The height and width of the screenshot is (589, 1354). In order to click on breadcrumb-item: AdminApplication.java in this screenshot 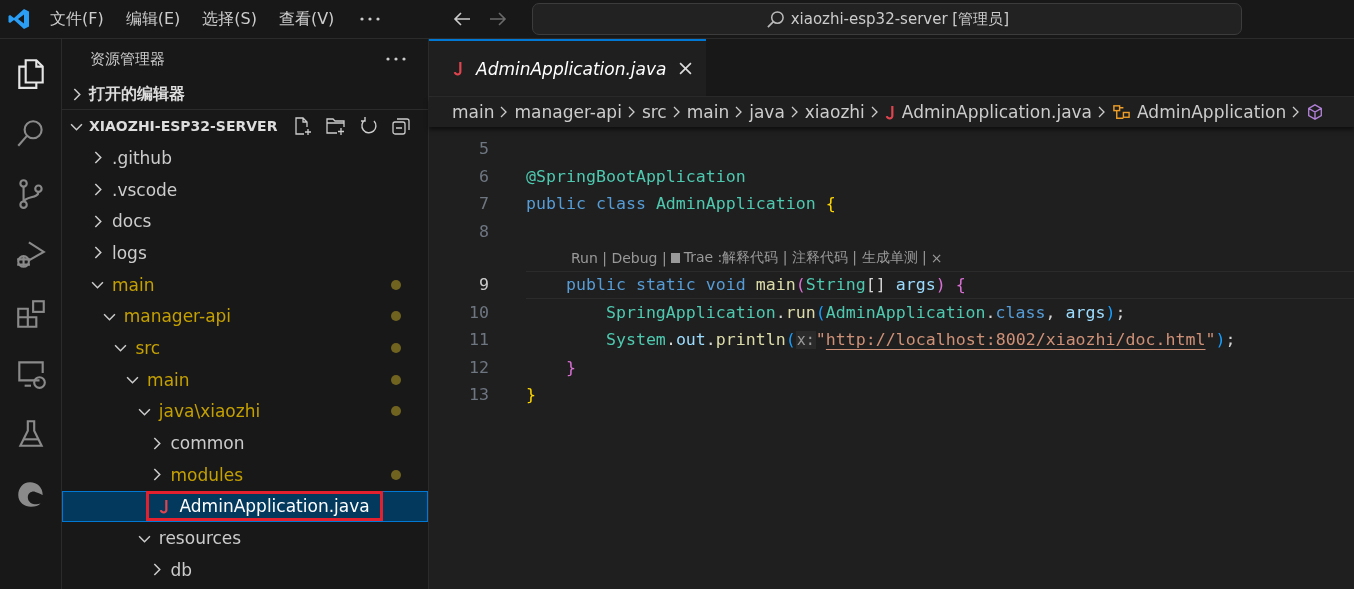, I will do `click(988, 112)`.